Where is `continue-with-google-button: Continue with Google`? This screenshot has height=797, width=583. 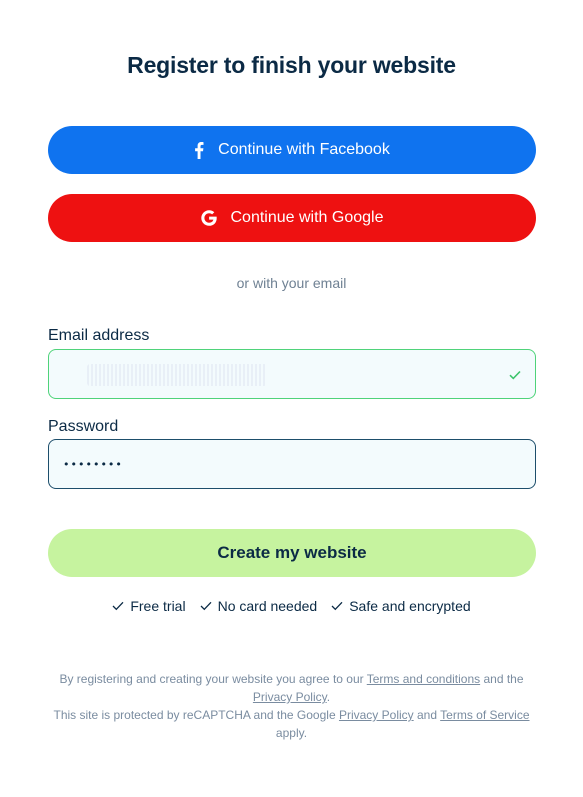
continue-with-google-button: Continue with Google is located at coordinates (292, 218).